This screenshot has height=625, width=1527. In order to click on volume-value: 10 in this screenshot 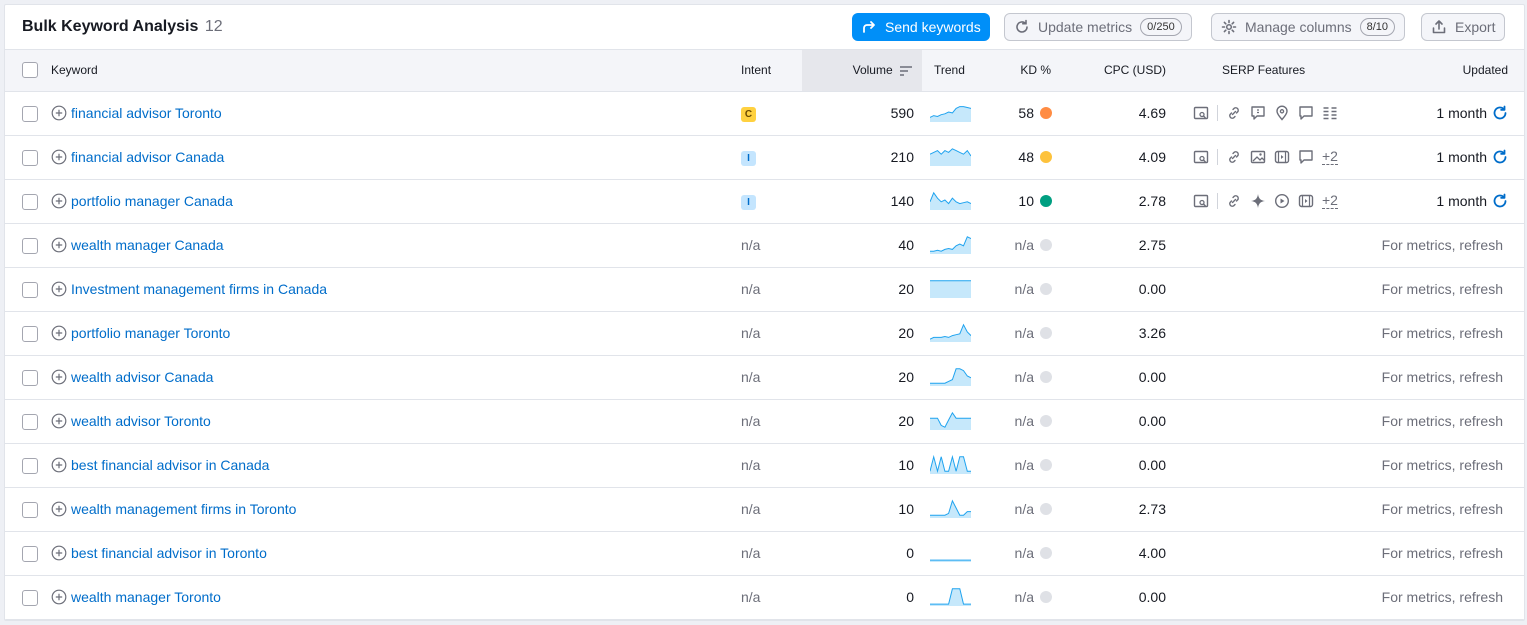, I will do `click(906, 509)`.